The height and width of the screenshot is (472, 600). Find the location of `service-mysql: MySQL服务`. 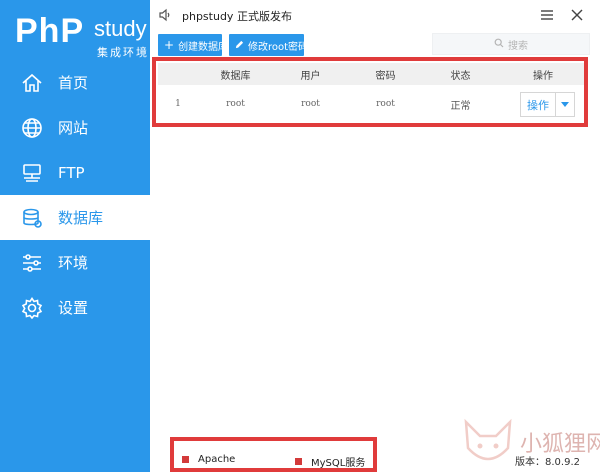

service-mysql: MySQL服务 is located at coordinates (330, 461).